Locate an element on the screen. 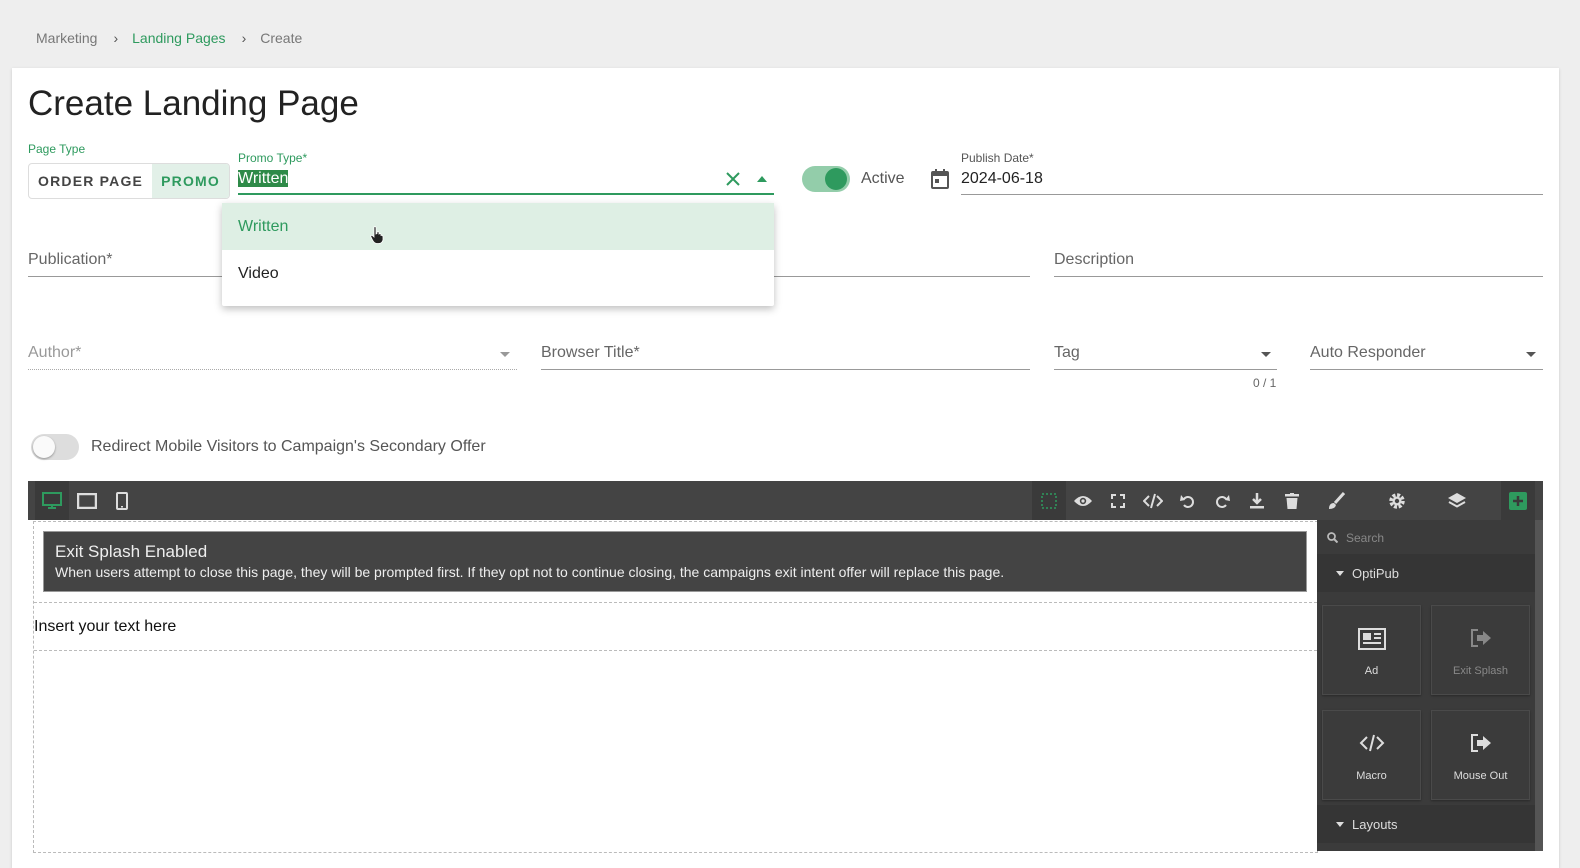 This screenshot has width=1580, height=868. section-layouts: Layouts is located at coordinates (1426, 824).